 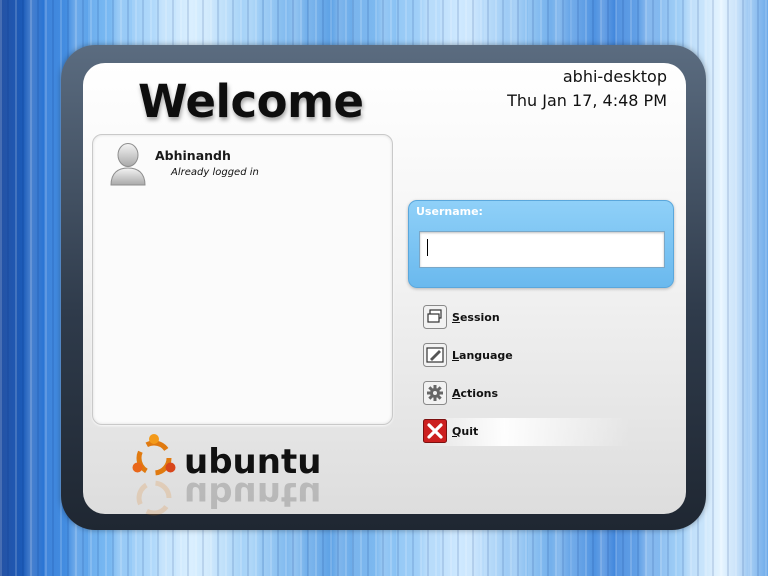 What do you see at coordinates (482, 355) in the screenshot?
I see `language-label: Language` at bounding box center [482, 355].